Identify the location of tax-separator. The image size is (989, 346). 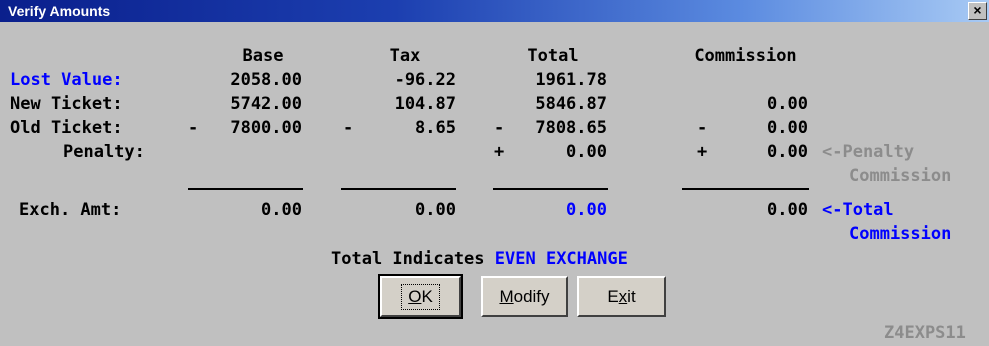
(398, 189).